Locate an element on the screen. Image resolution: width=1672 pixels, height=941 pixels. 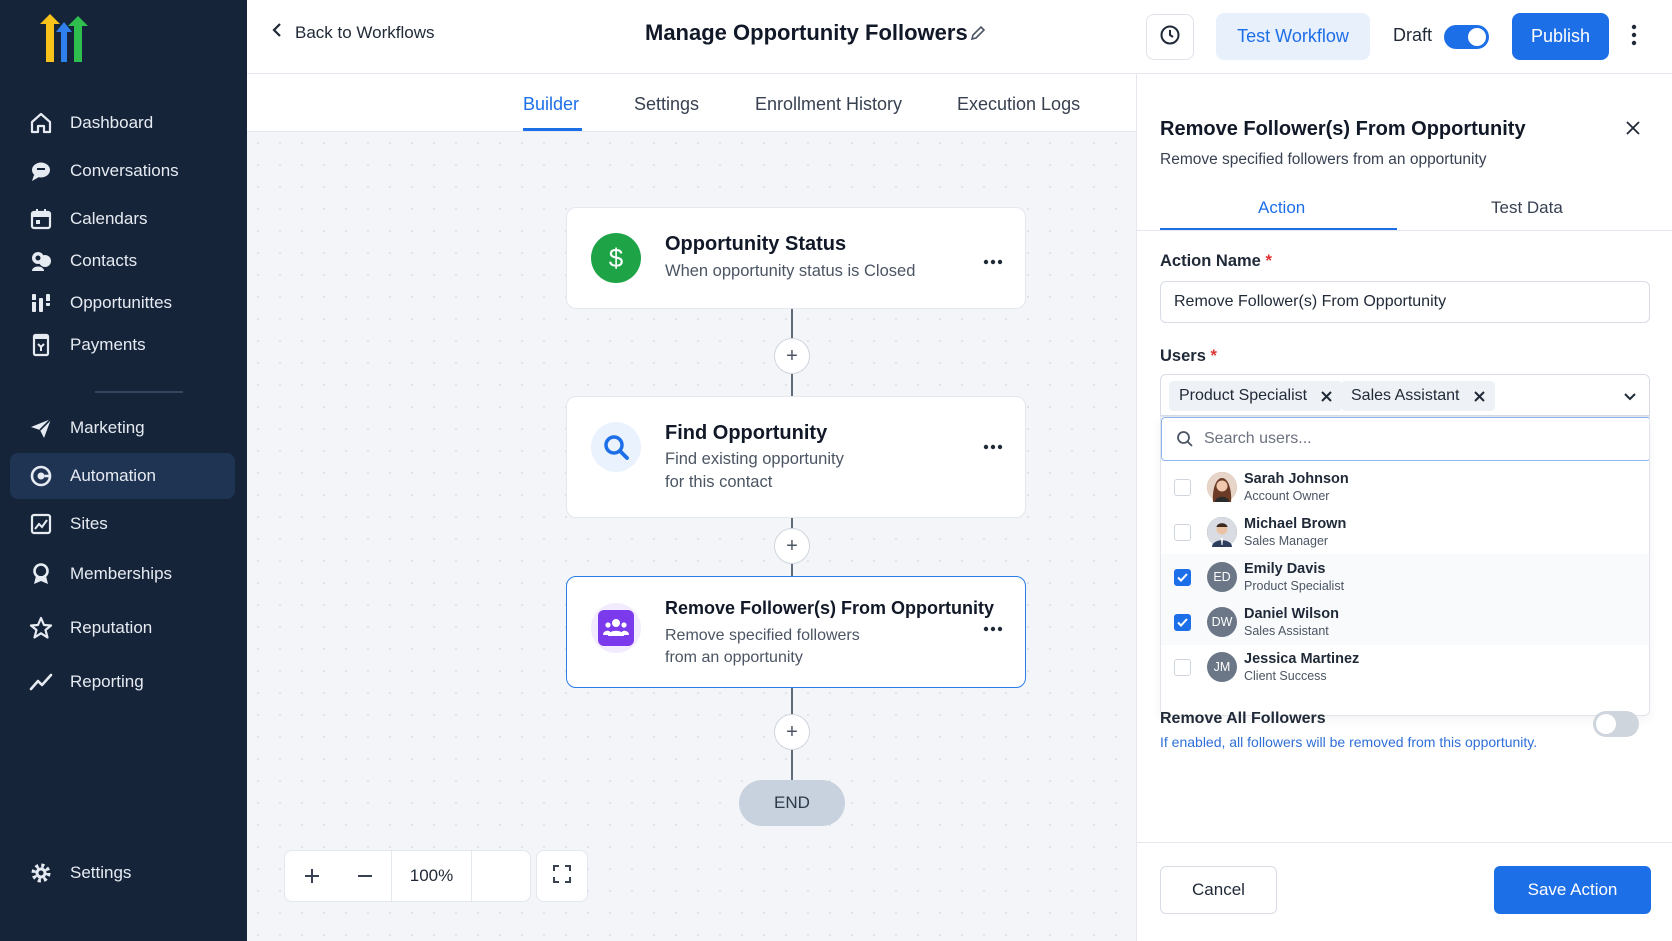
payments-icon is located at coordinates (41, 345).